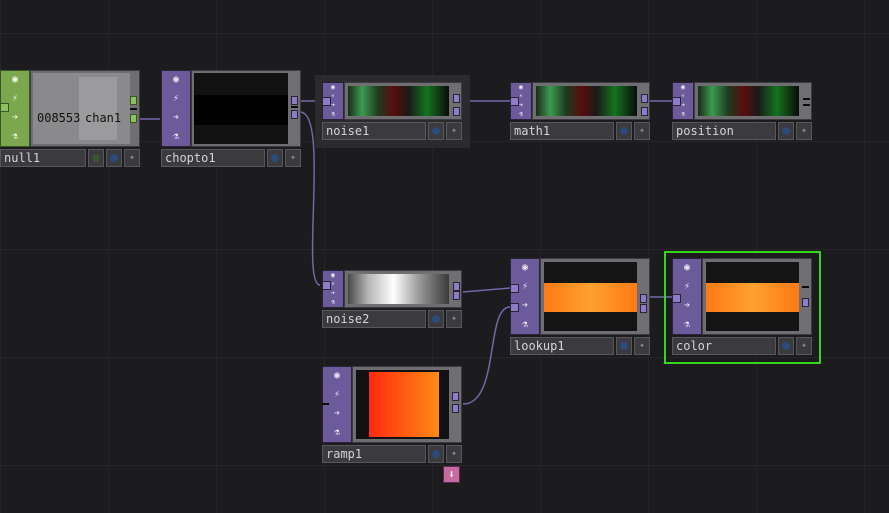 This screenshot has height=513, width=889. Describe the element at coordinates (213, 158) in the screenshot. I see `node-chopto1-label: chopto1` at that location.